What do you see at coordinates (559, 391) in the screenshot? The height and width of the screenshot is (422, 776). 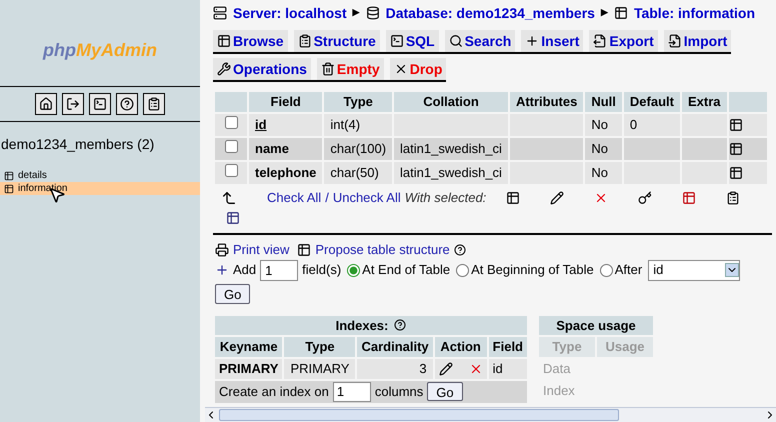 I see `table-cell-text: Index` at bounding box center [559, 391].